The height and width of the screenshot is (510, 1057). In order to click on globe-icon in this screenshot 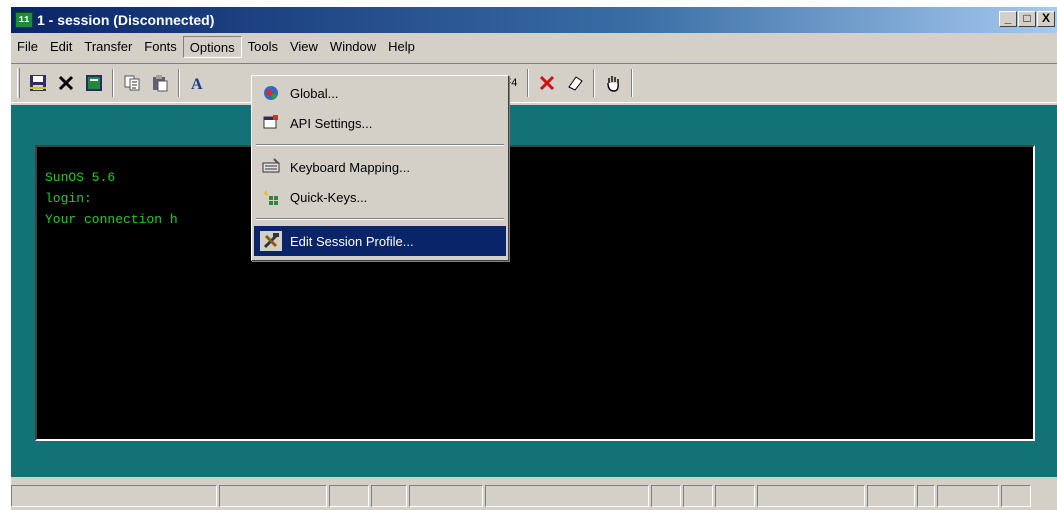, I will do `click(271, 93)`.